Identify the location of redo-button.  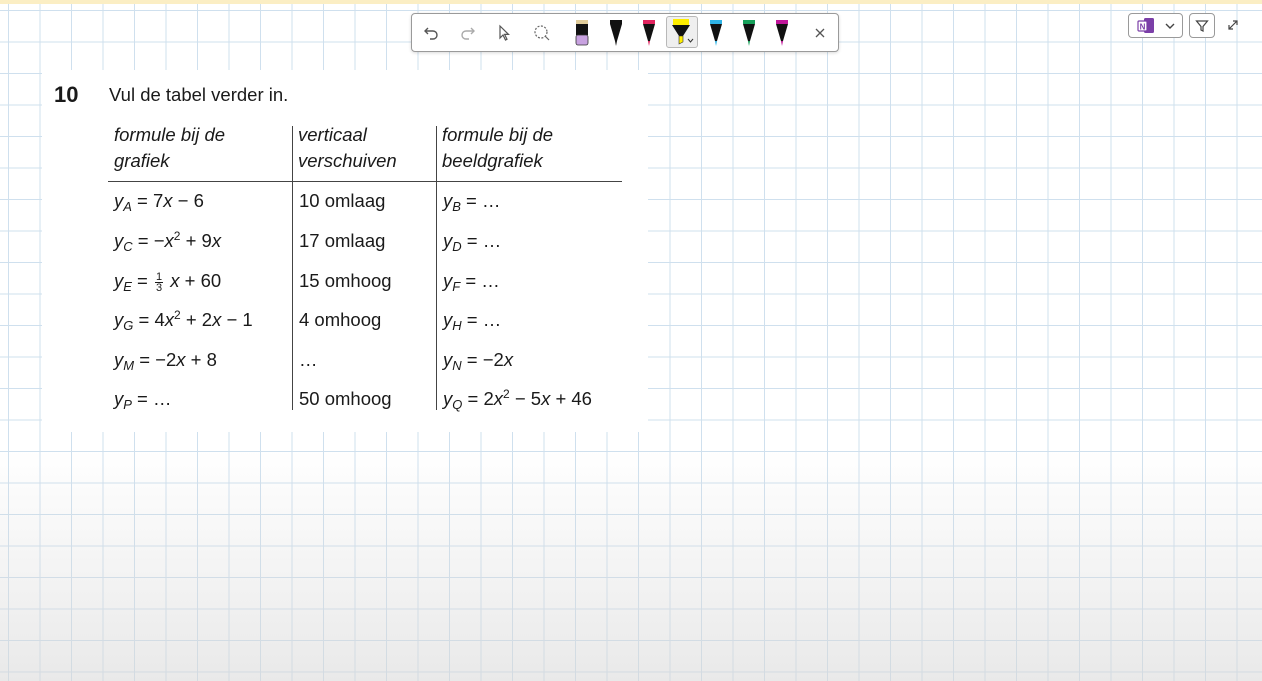
(468, 32).